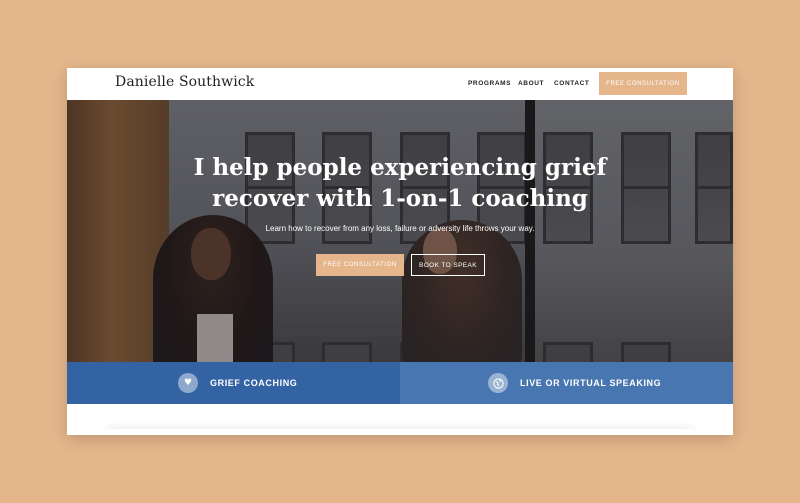  Describe the element at coordinates (360, 265) in the screenshot. I see `free-consultation-button: FREE CONSULTATION` at that location.